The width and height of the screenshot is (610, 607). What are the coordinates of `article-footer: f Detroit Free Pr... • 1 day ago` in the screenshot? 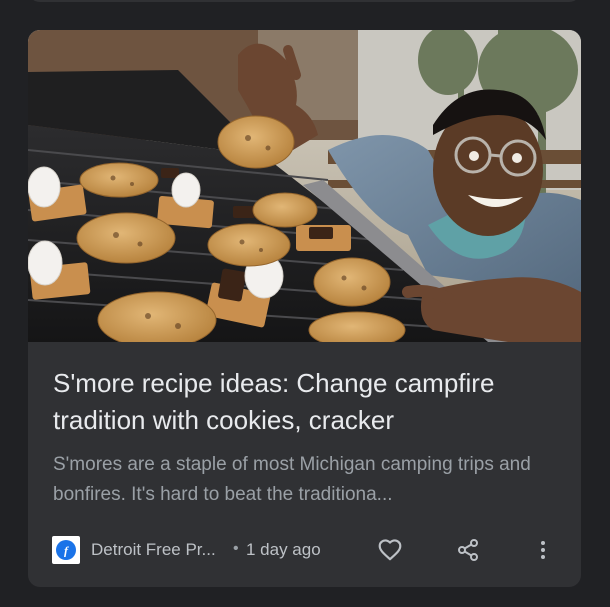 It's located at (304, 550).